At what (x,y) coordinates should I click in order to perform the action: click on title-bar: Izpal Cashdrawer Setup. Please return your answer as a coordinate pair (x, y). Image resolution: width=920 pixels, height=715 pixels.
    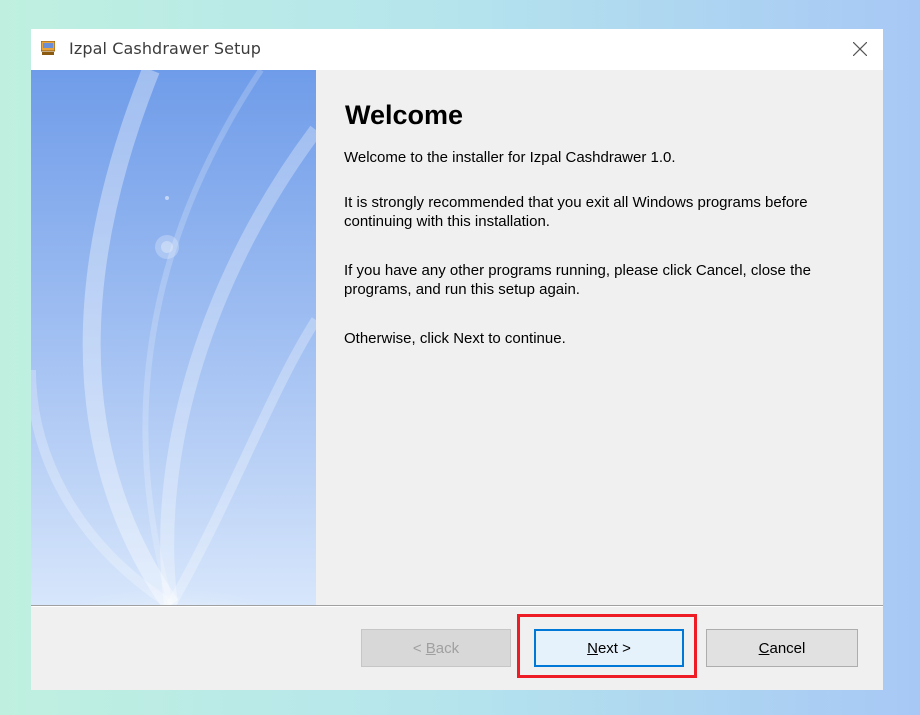
    Looking at the image, I should click on (457, 49).